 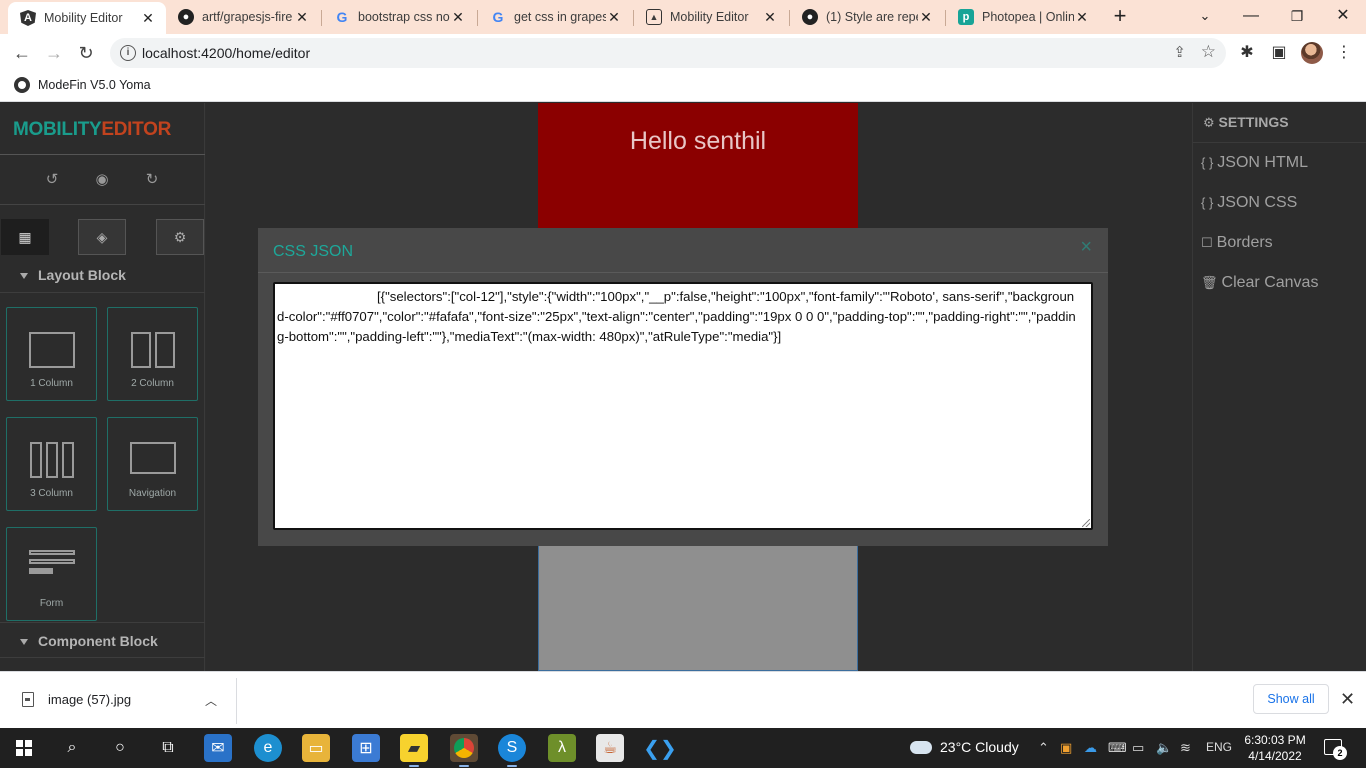 What do you see at coordinates (86, 53) in the screenshot?
I see `reload-button: ↻` at bounding box center [86, 53].